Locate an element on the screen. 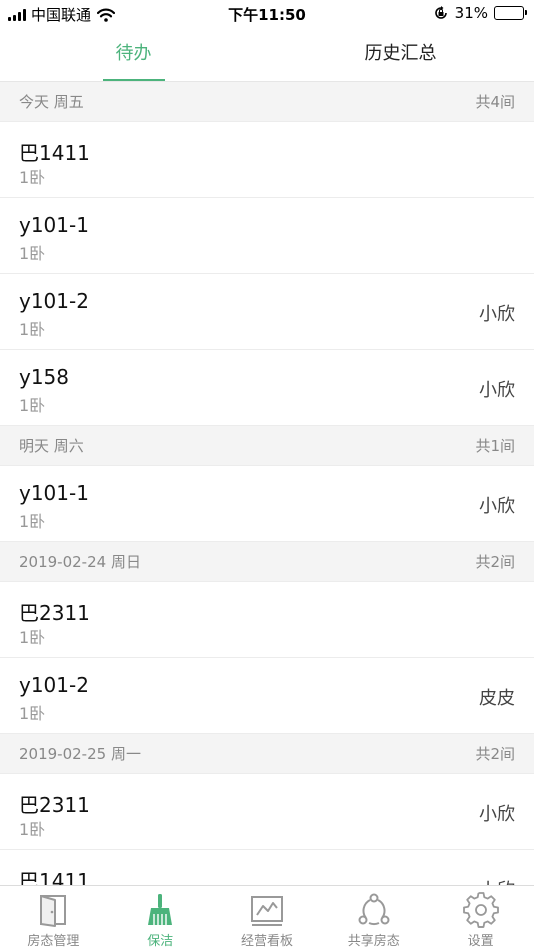 The image size is (534, 950). group-header: 明天 周六 共1间 is located at coordinates (267, 446).